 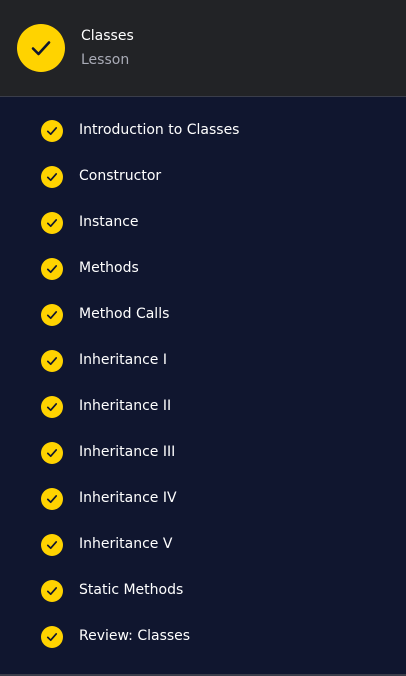 I want to click on exercise-label: Static Methods, so click(x=131, y=590).